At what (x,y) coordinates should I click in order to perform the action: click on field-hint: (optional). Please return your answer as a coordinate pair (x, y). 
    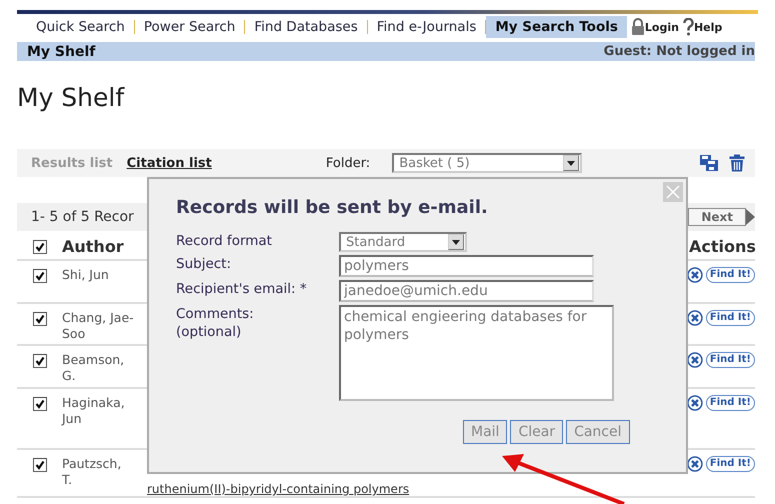
    Looking at the image, I should click on (209, 332).